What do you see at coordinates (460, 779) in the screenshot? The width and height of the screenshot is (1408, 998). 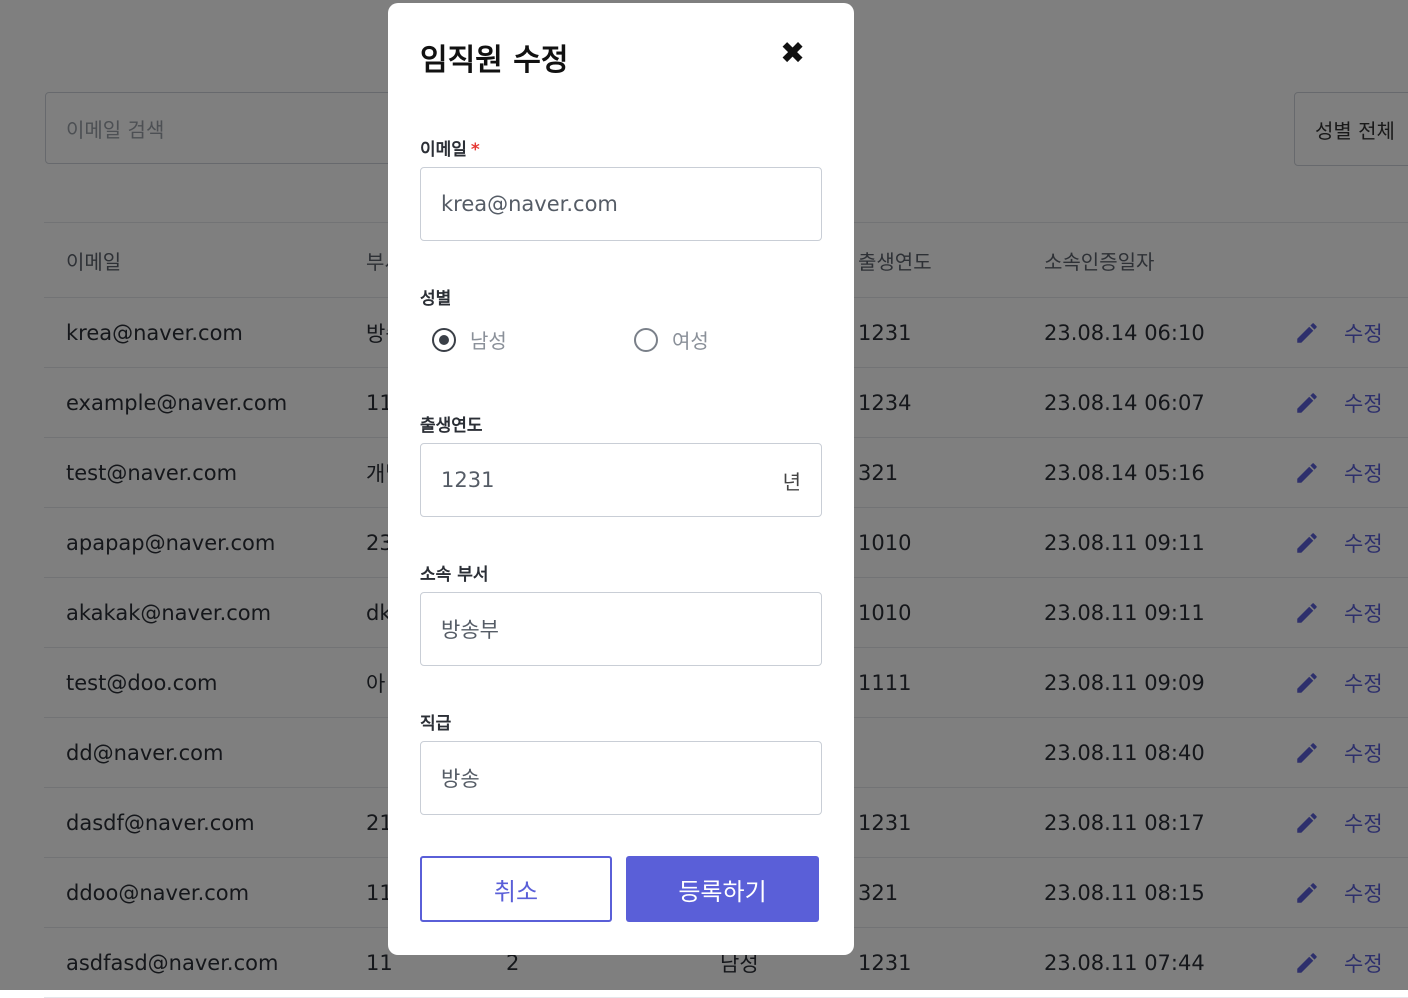 I see `rank-value: 방송` at bounding box center [460, 779].